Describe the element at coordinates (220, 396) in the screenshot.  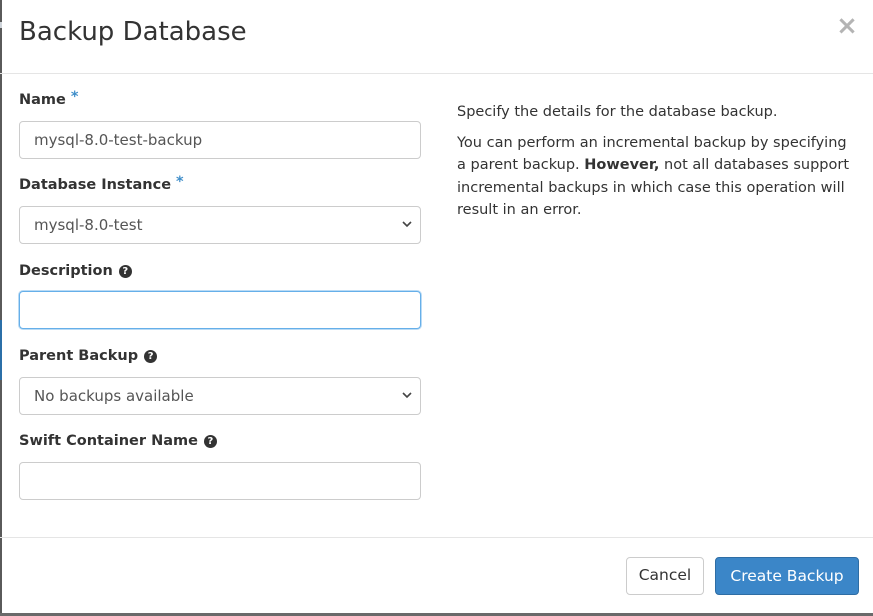
I see `parent-backup-select: No backups available` at that location.